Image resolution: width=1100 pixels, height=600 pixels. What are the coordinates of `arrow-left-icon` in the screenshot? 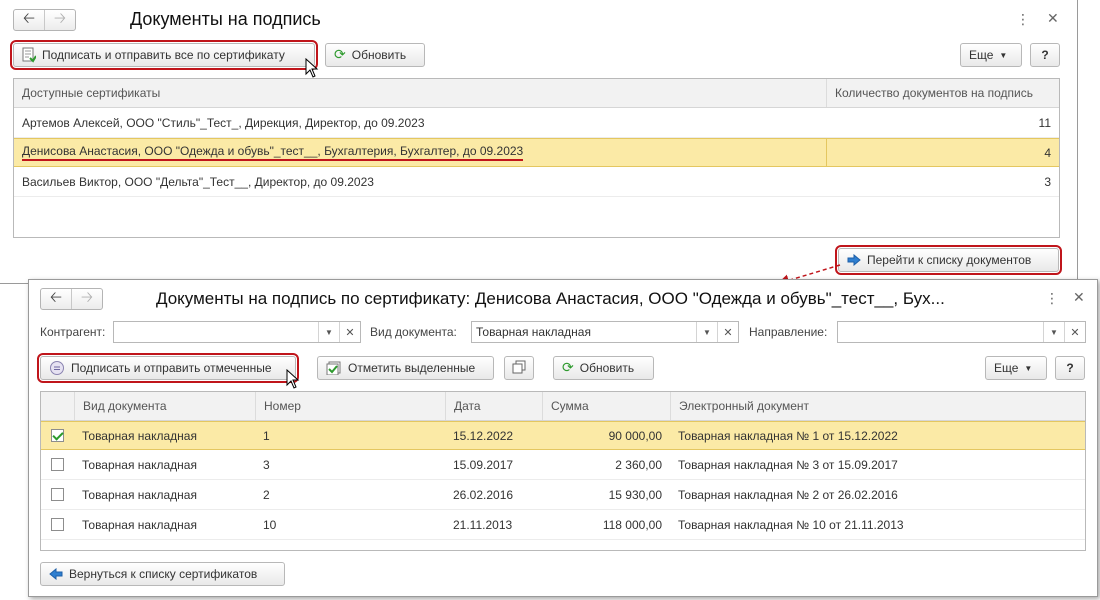 It's located at (56, 574).